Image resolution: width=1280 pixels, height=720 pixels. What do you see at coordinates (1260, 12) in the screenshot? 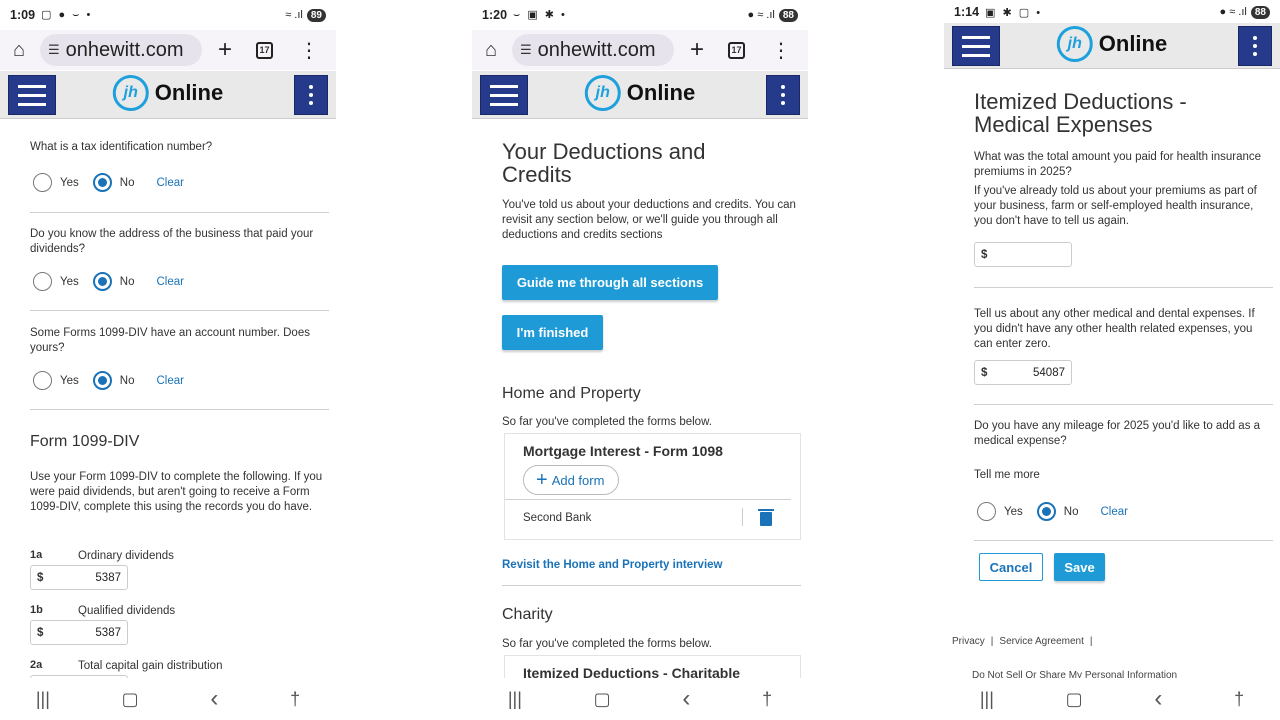
I see `battery-icon: 88` at bounding box center [1260, 12].